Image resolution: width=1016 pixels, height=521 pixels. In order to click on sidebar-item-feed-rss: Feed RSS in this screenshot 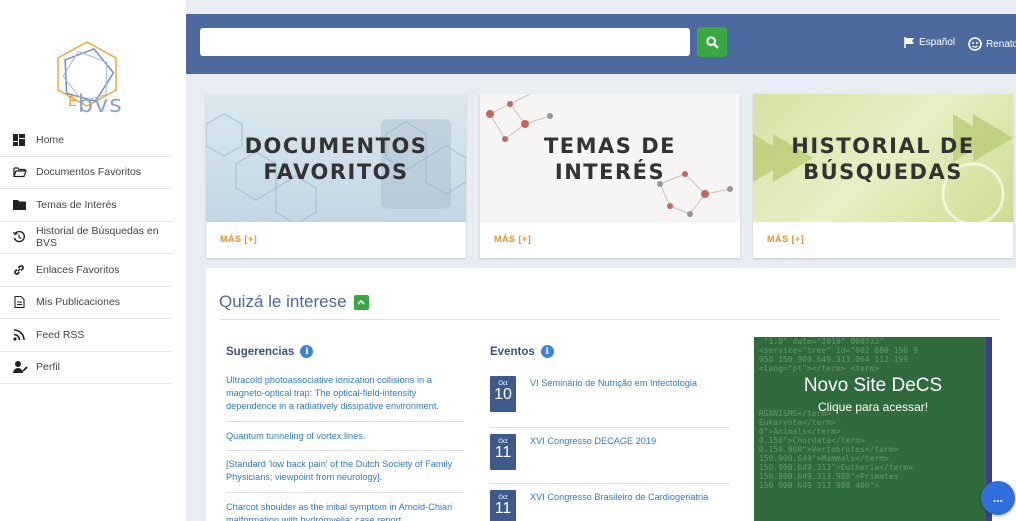, I will do `click(86, 335)`.